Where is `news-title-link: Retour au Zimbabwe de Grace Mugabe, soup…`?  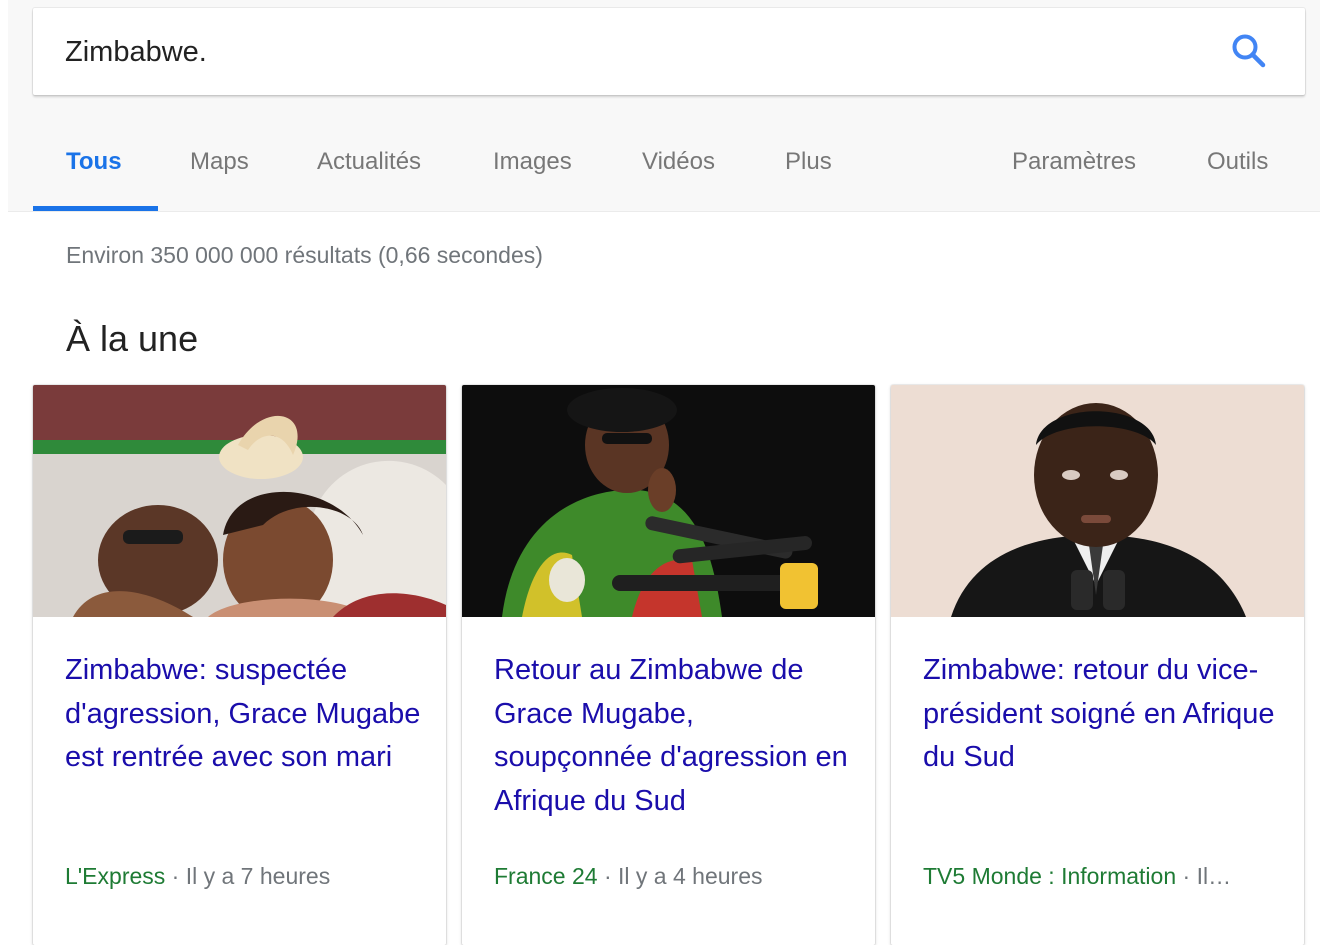
news-title-link: Retour au Zimbabwe de Grace Mugabe, soup… is located at coordinates (674, 736).